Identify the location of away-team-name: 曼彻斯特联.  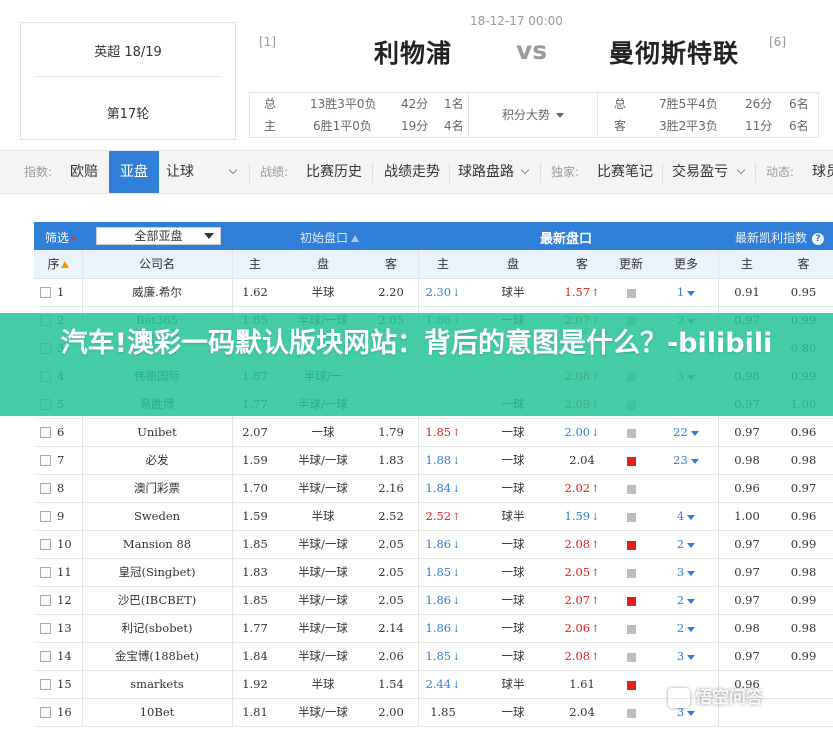
(674, 52).